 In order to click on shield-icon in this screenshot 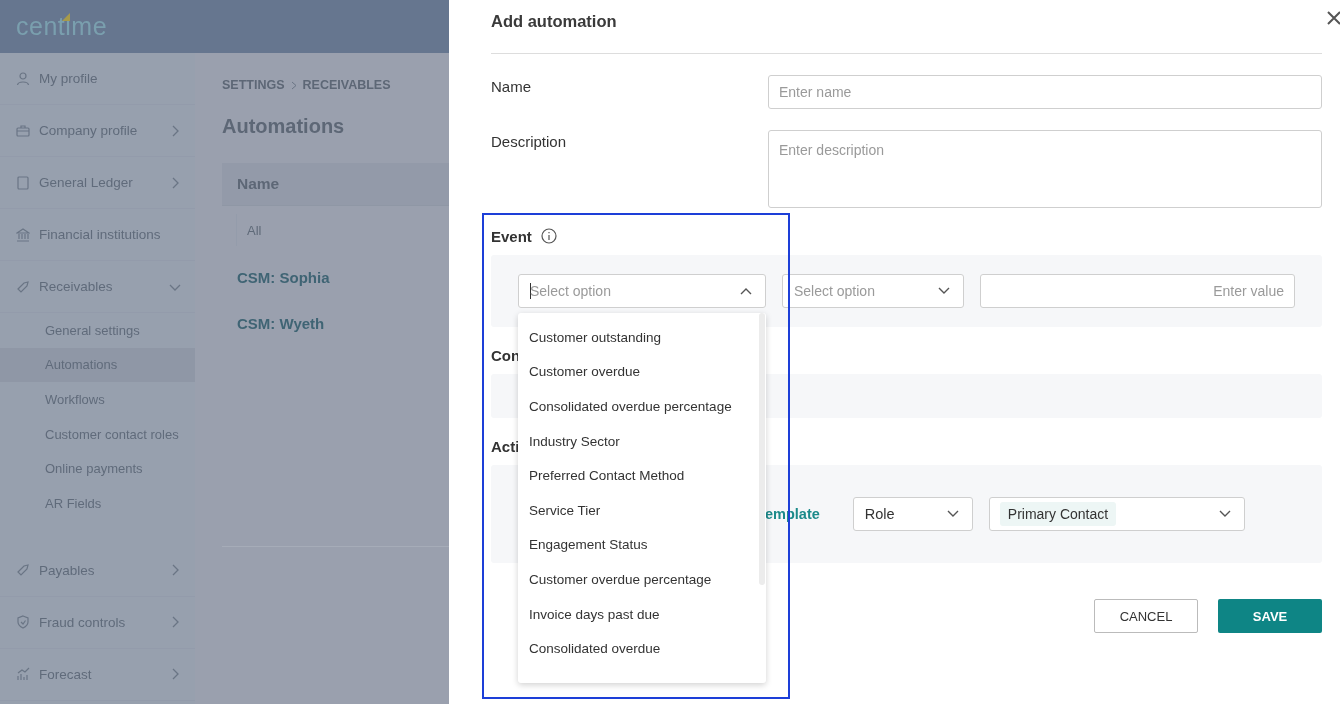, I will do `click(23, 622)`.